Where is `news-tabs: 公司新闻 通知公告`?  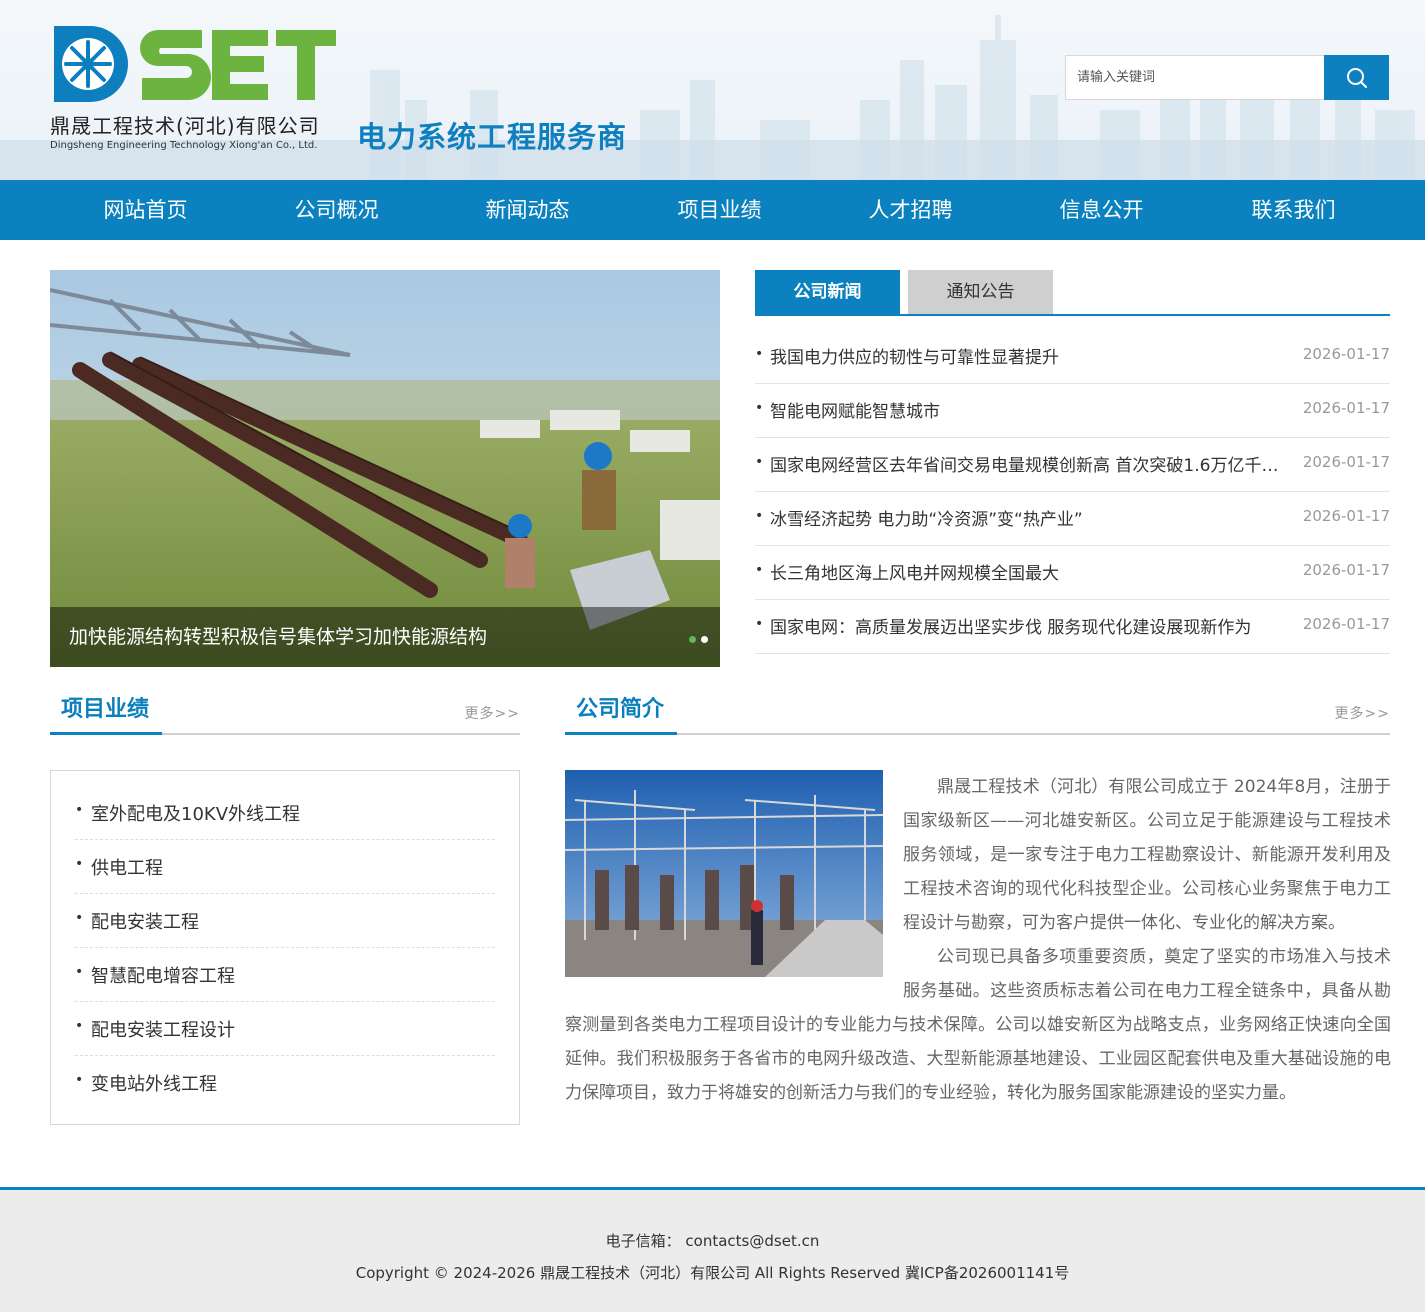
news-tabs: 公司新闻 通知公告 is located at coordinates (1072, 293).